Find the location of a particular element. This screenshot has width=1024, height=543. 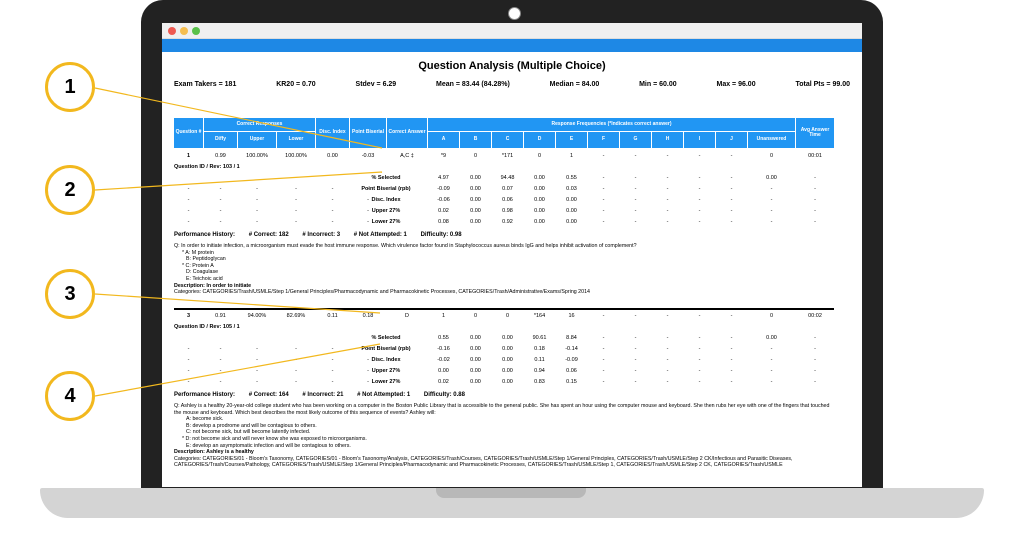

callout-2: 2 is located at coordinates (70, 190).